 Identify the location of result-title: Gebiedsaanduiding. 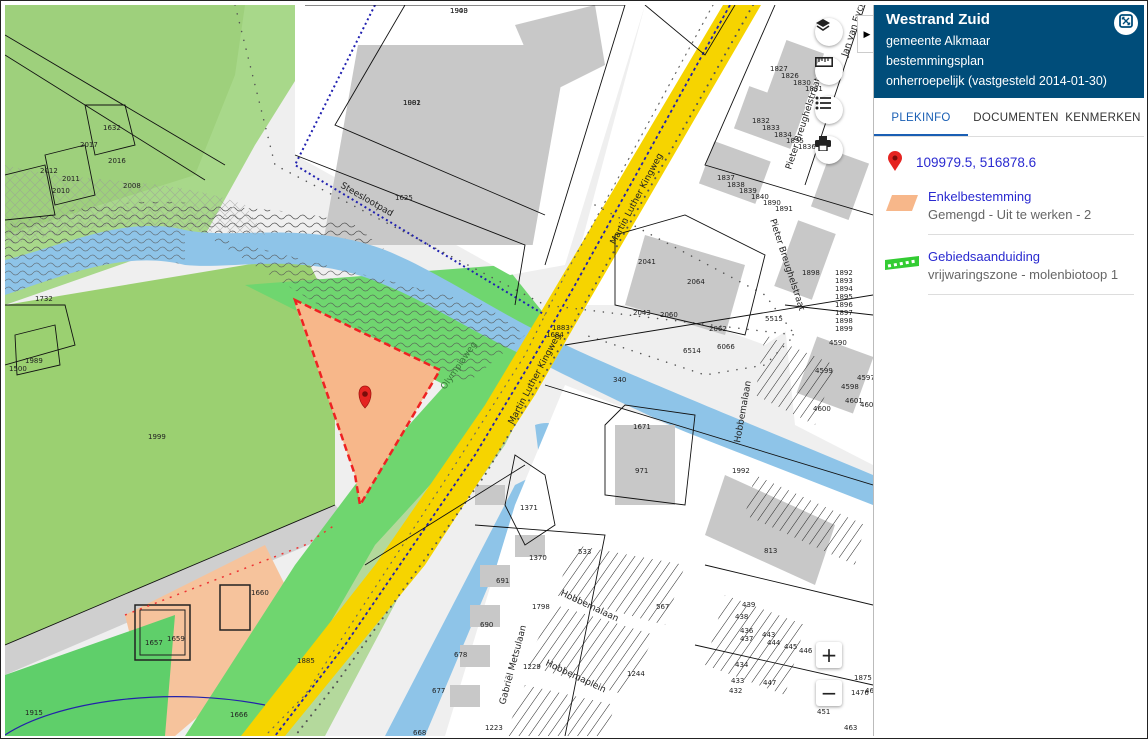
(1031, 256).